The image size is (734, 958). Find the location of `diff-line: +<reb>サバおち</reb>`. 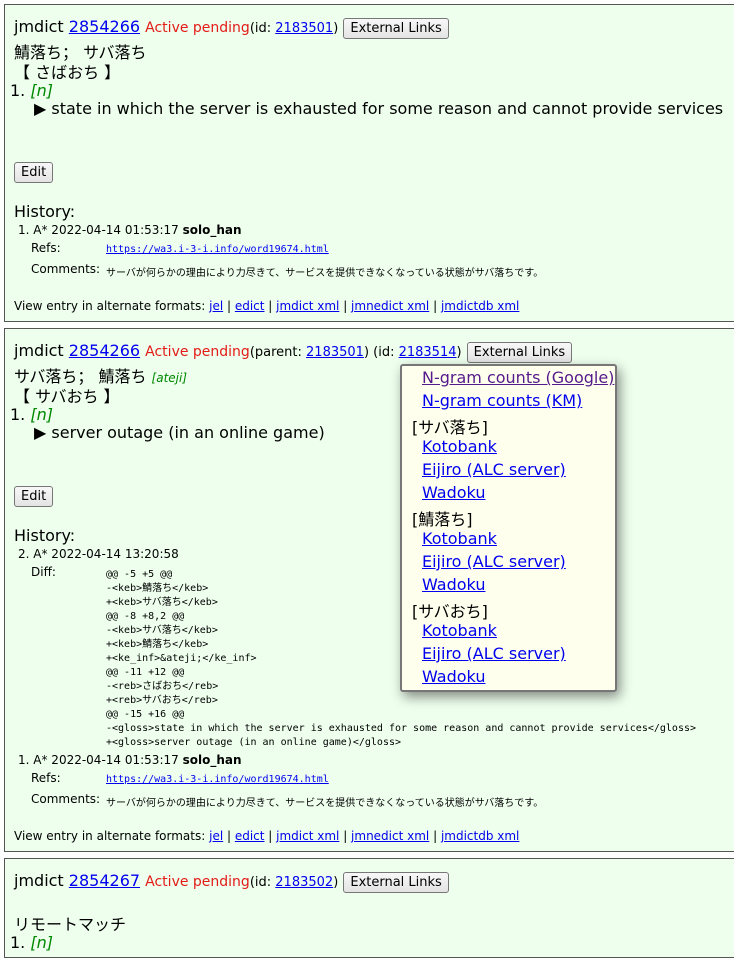

diff-line: +<reb>サバおち</reb> is located at coordinates (162, 700).